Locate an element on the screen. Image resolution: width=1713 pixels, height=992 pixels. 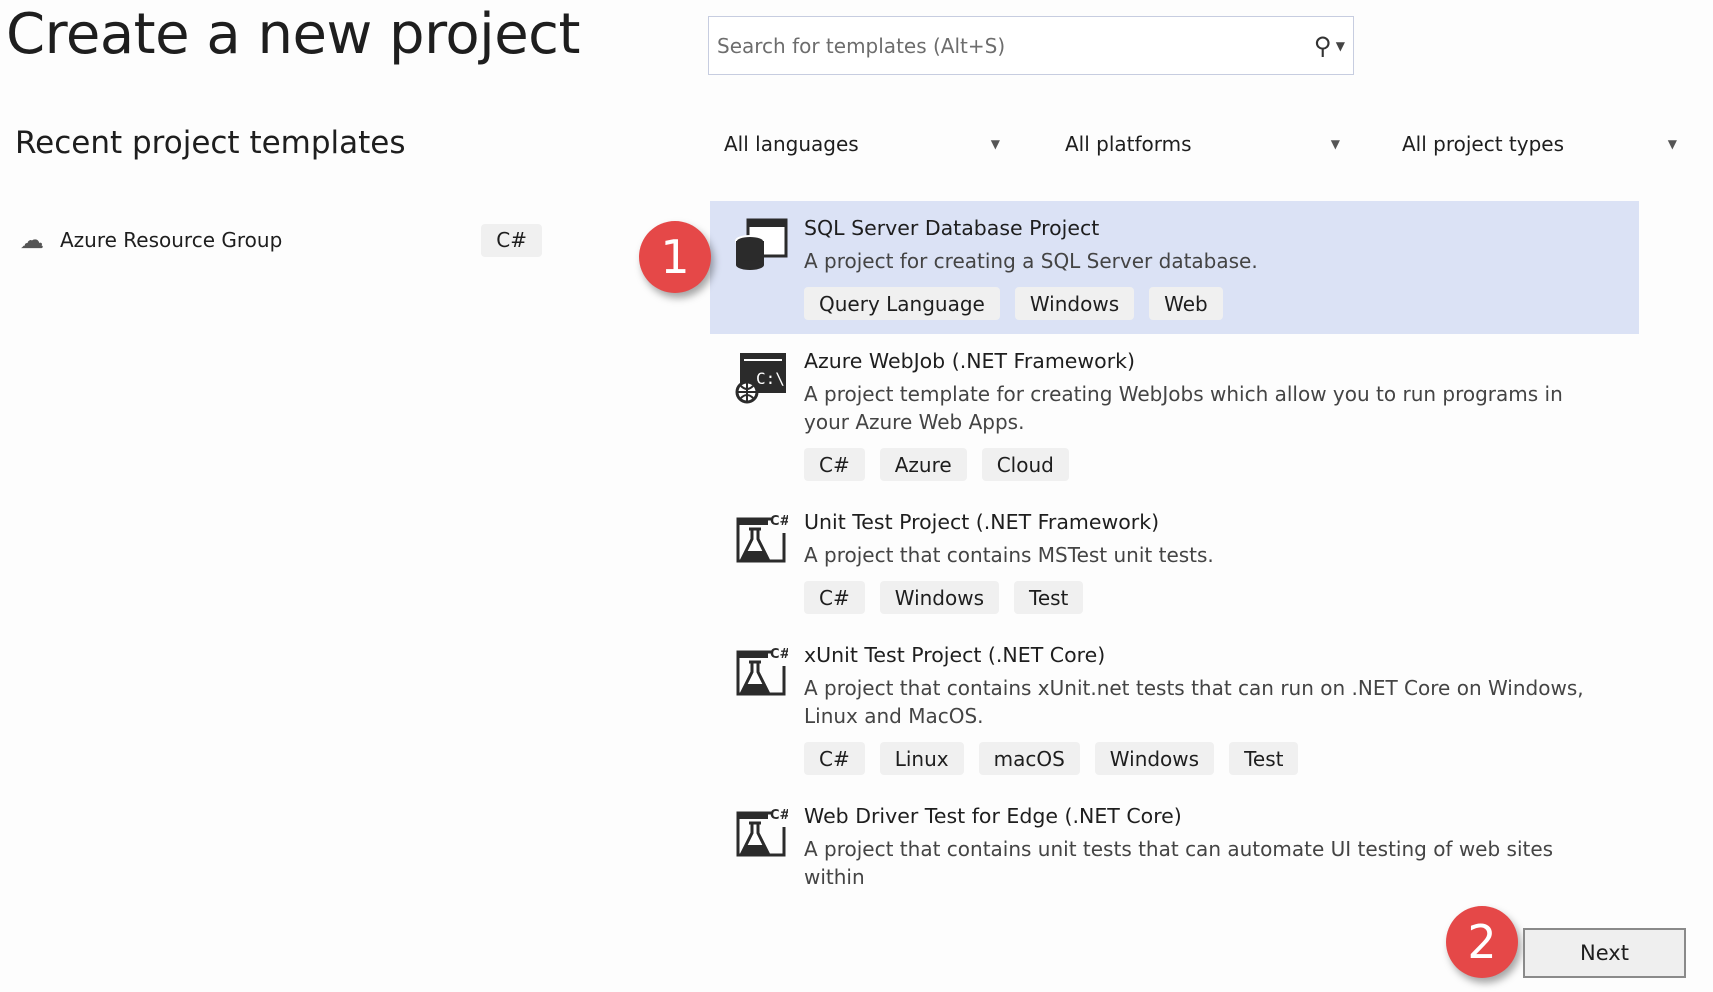
next-button: Next is located at coordinates (1604, 953).